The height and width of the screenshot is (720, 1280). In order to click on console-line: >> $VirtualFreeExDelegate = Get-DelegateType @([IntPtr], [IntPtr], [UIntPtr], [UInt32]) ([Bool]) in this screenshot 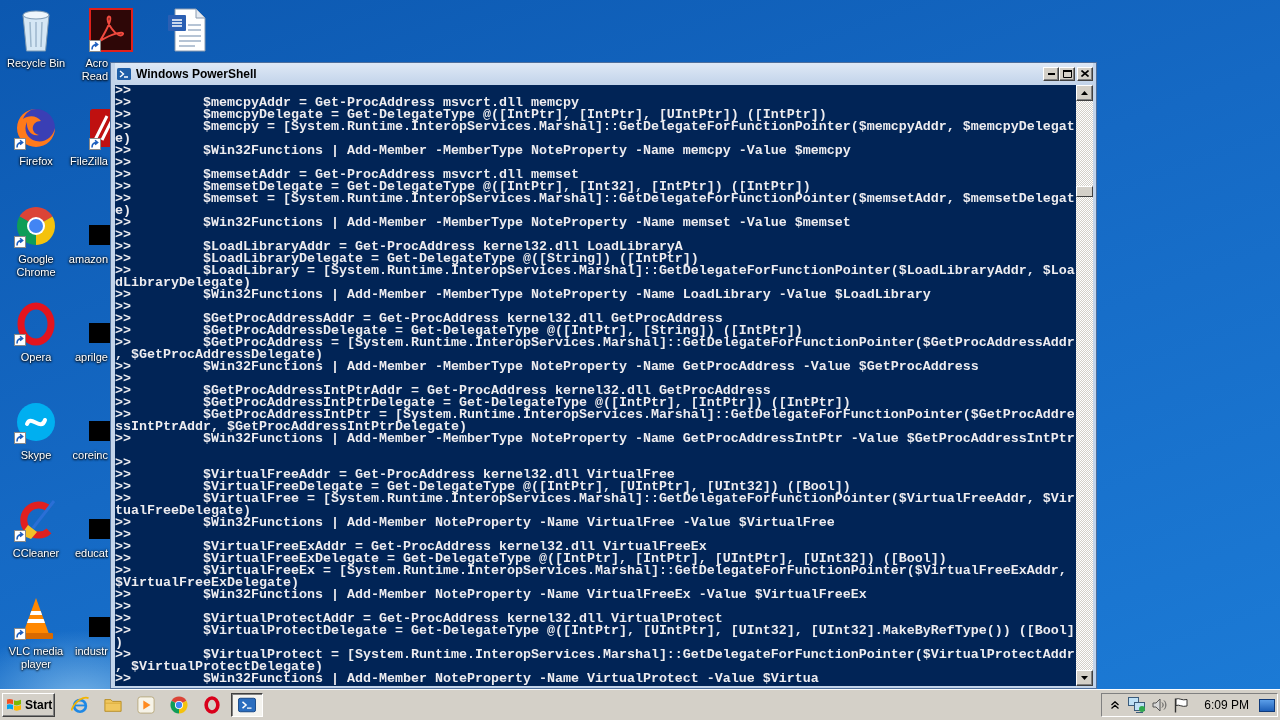, I will do `click(531, 559)`.